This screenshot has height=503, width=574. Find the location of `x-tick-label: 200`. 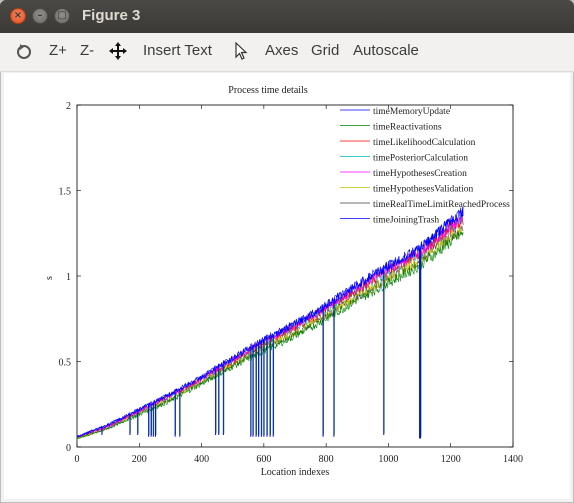

x-tick-label: 200 is located at coordinates (139, 459).